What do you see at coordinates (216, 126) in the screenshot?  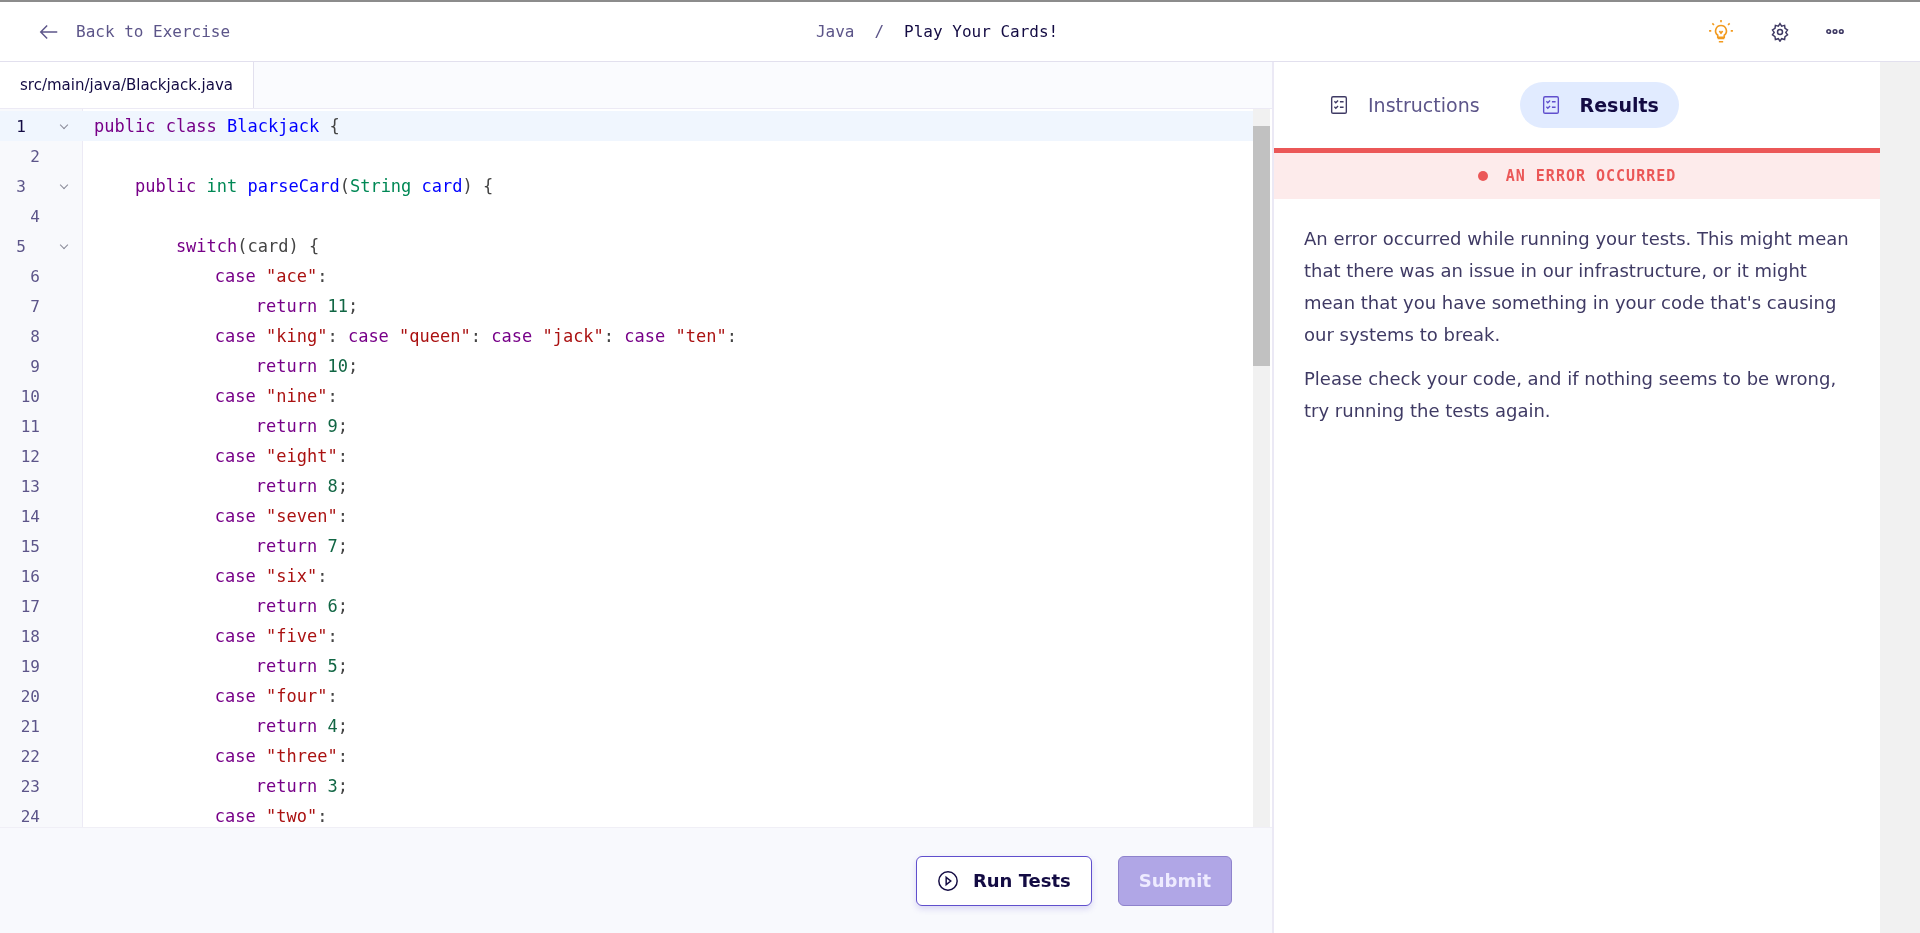 I see `code-line: public class Blackjack {` at bounding box center [216, 126].